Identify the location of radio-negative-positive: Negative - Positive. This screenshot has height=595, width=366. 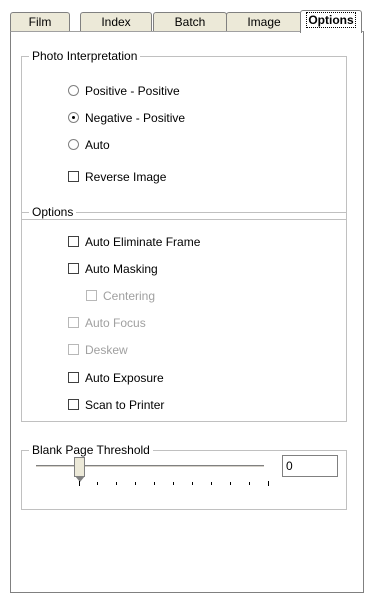
(126, 118).